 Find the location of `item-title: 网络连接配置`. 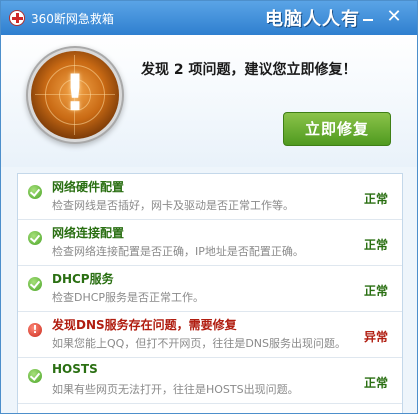

item-title: 网络连接配置 is located at coordinates (88, 233).